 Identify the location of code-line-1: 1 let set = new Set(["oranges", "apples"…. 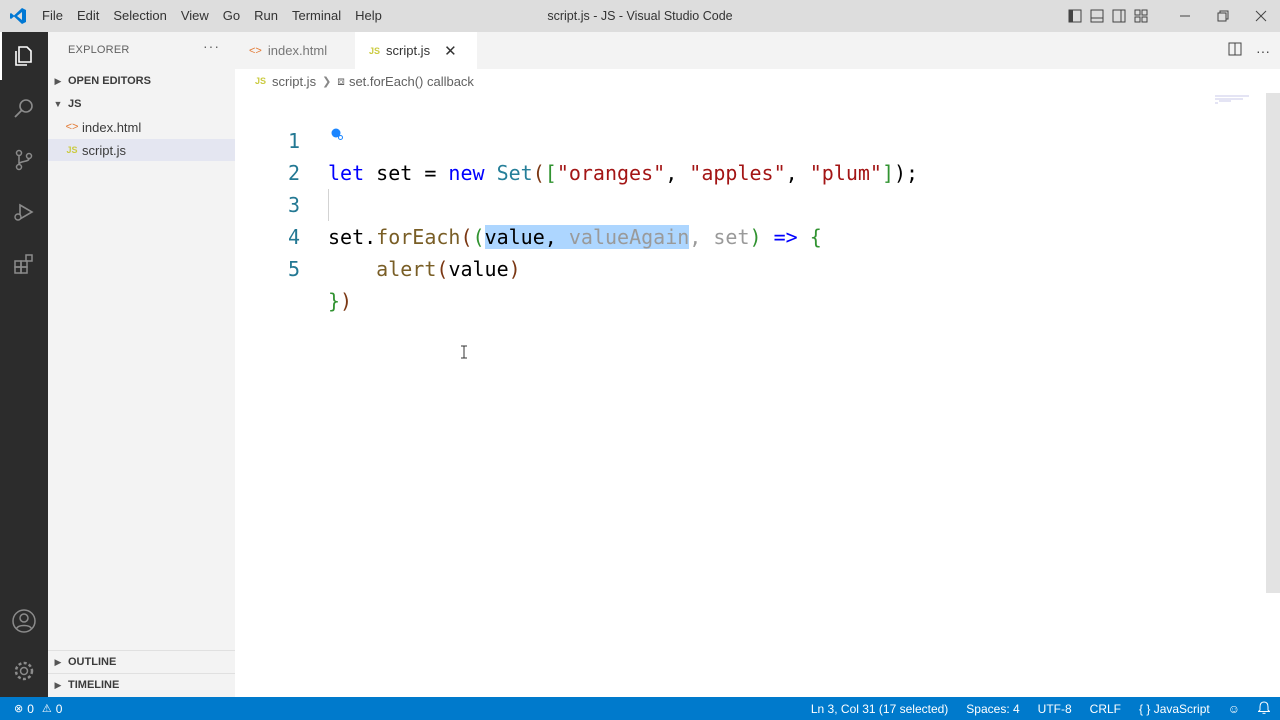
(750, 139).